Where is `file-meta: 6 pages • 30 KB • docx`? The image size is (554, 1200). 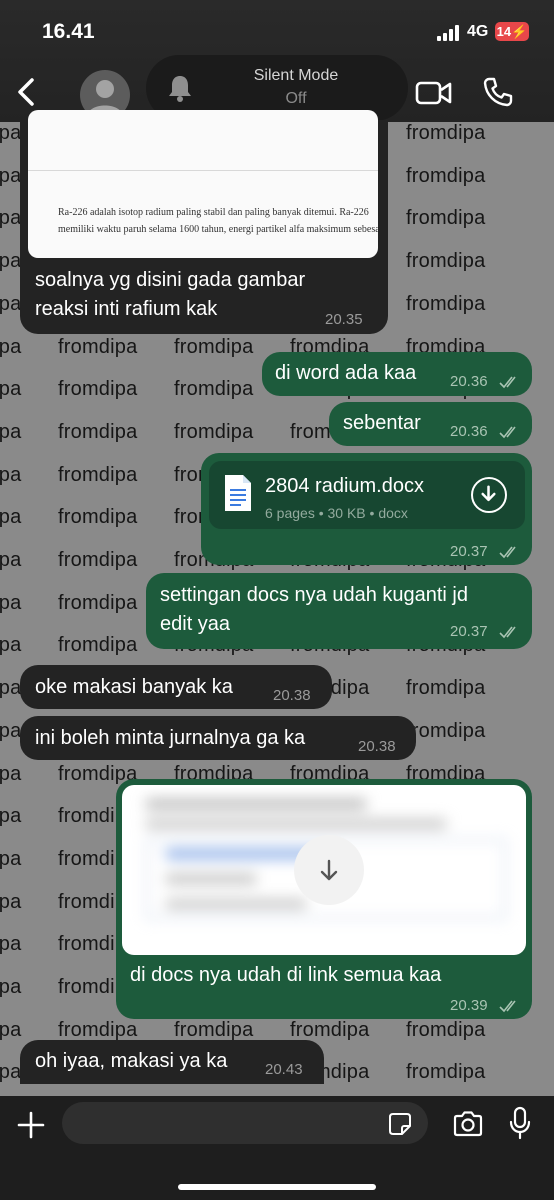
file-meta: 6 pages • 30 KB • docx is located at coordinates (336, 513).